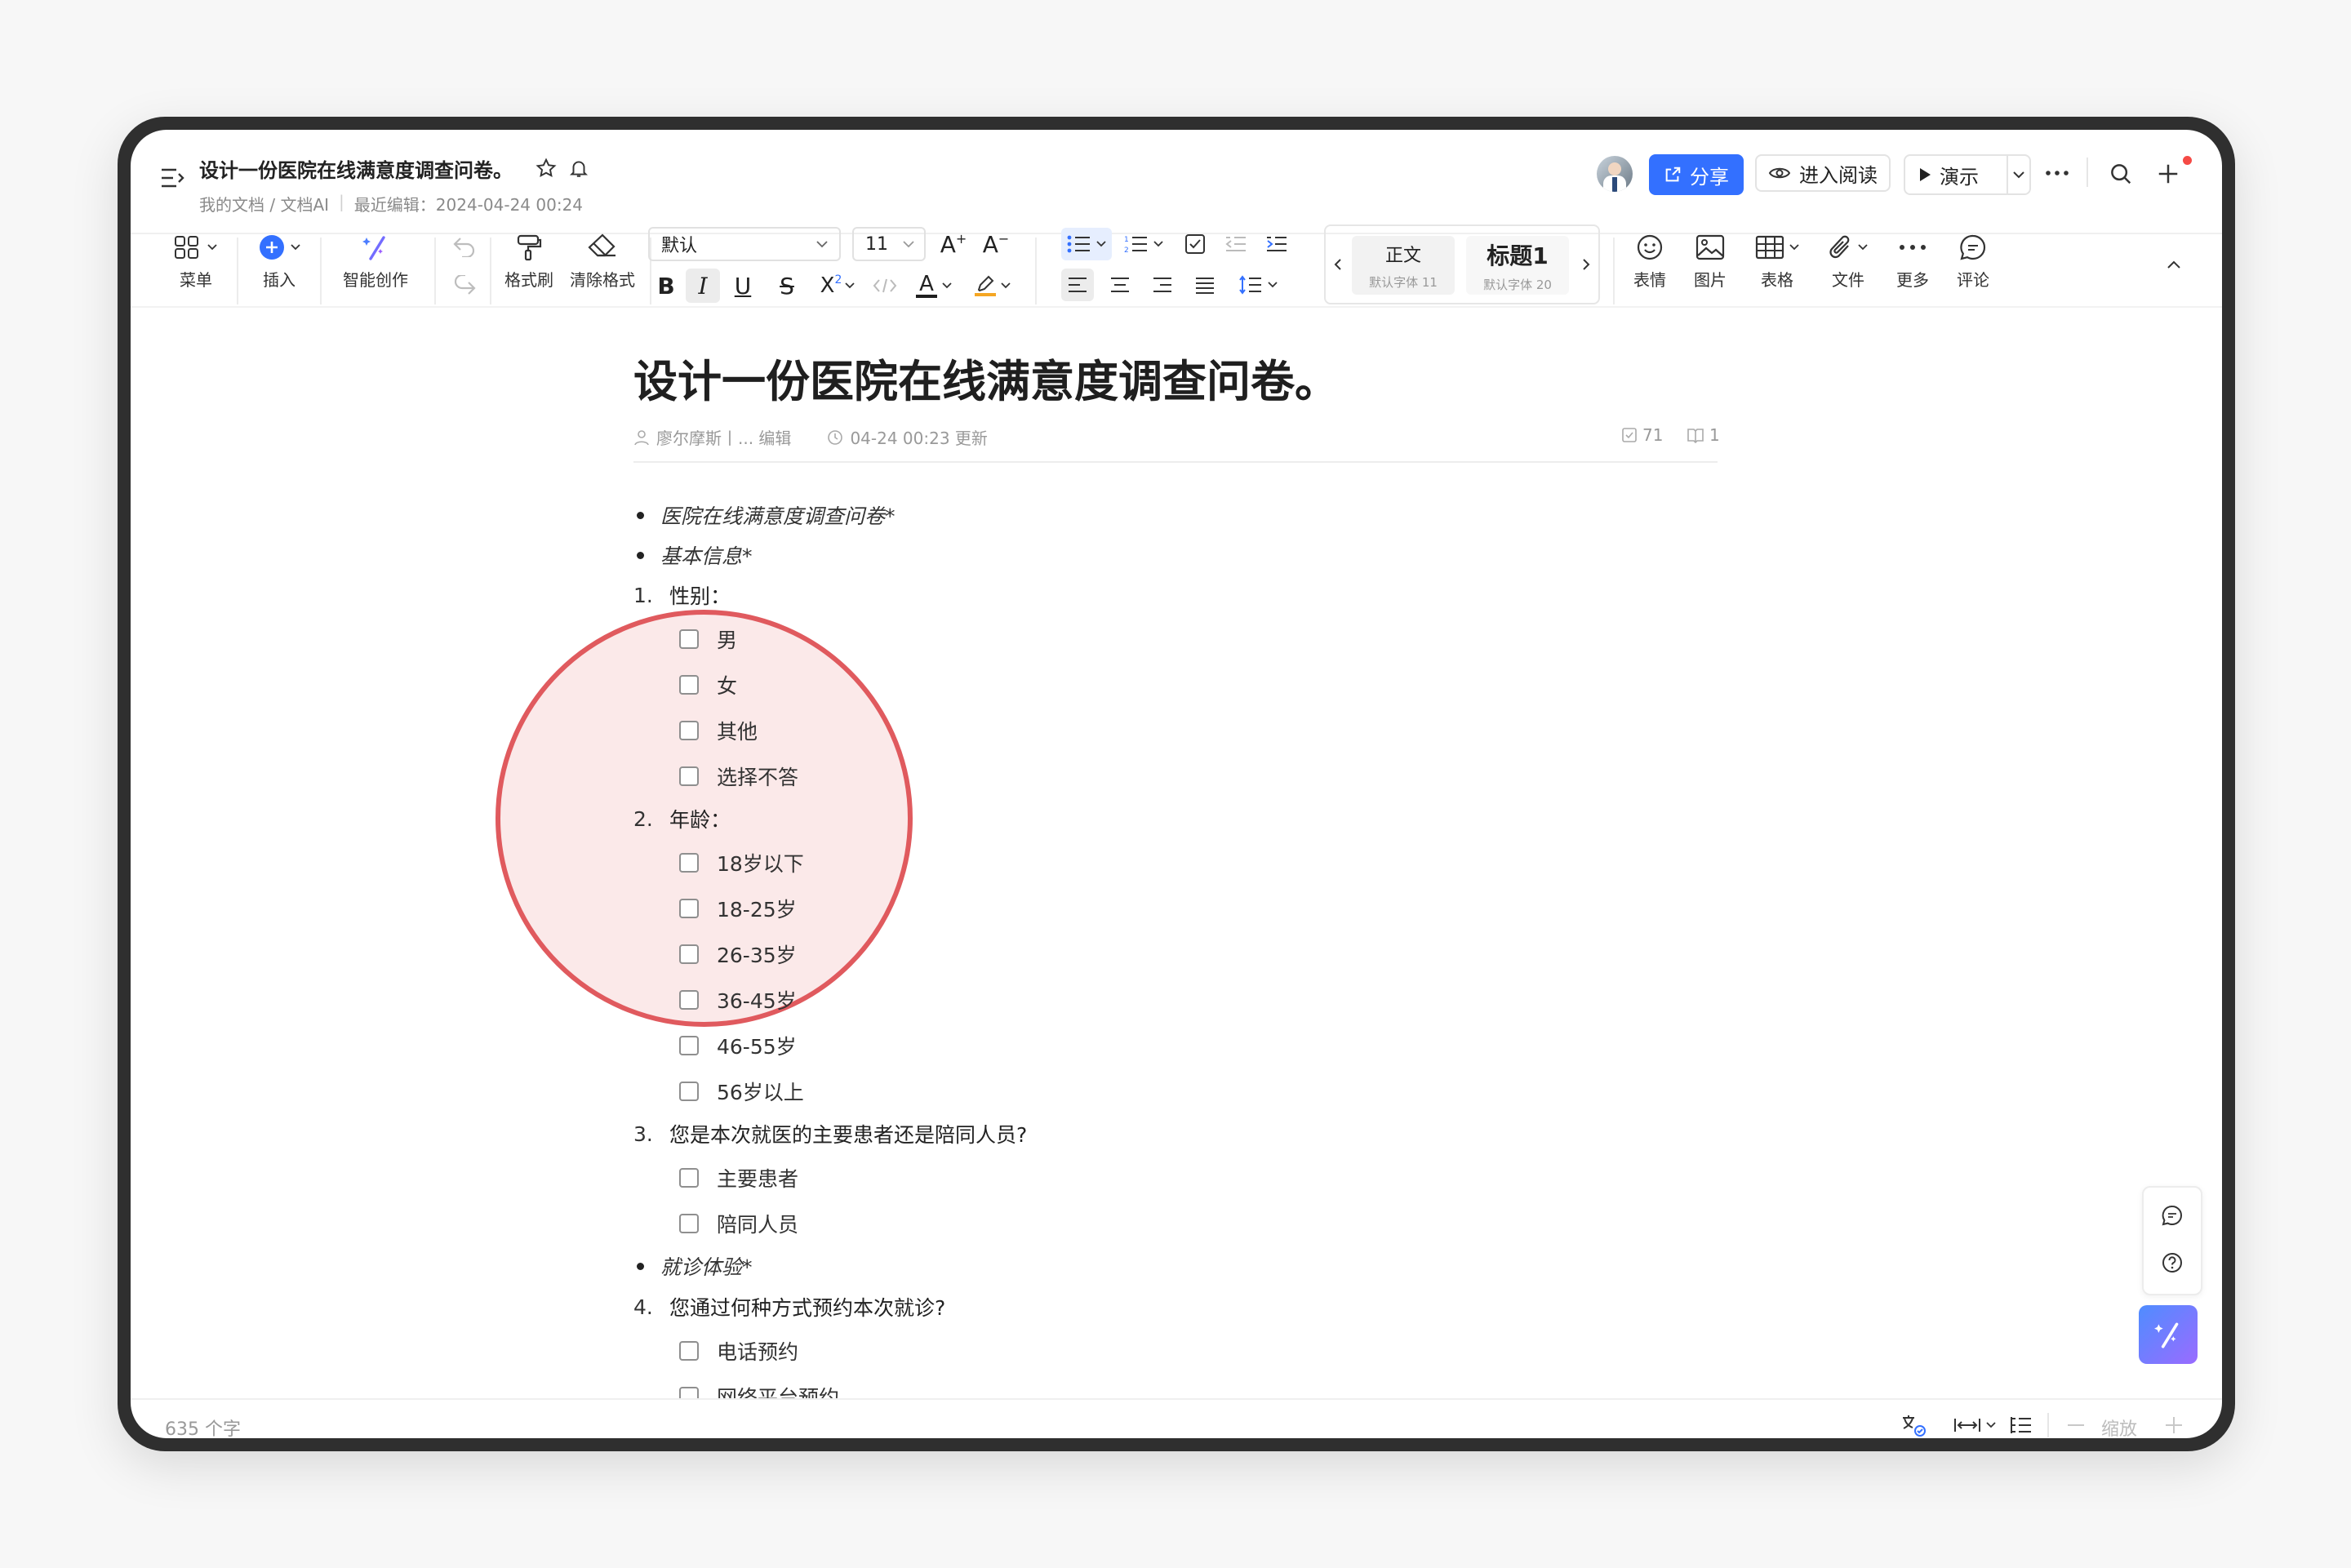 The image size is (2351, 1568). I want to click on align-center-icon, so click(1120, 285).